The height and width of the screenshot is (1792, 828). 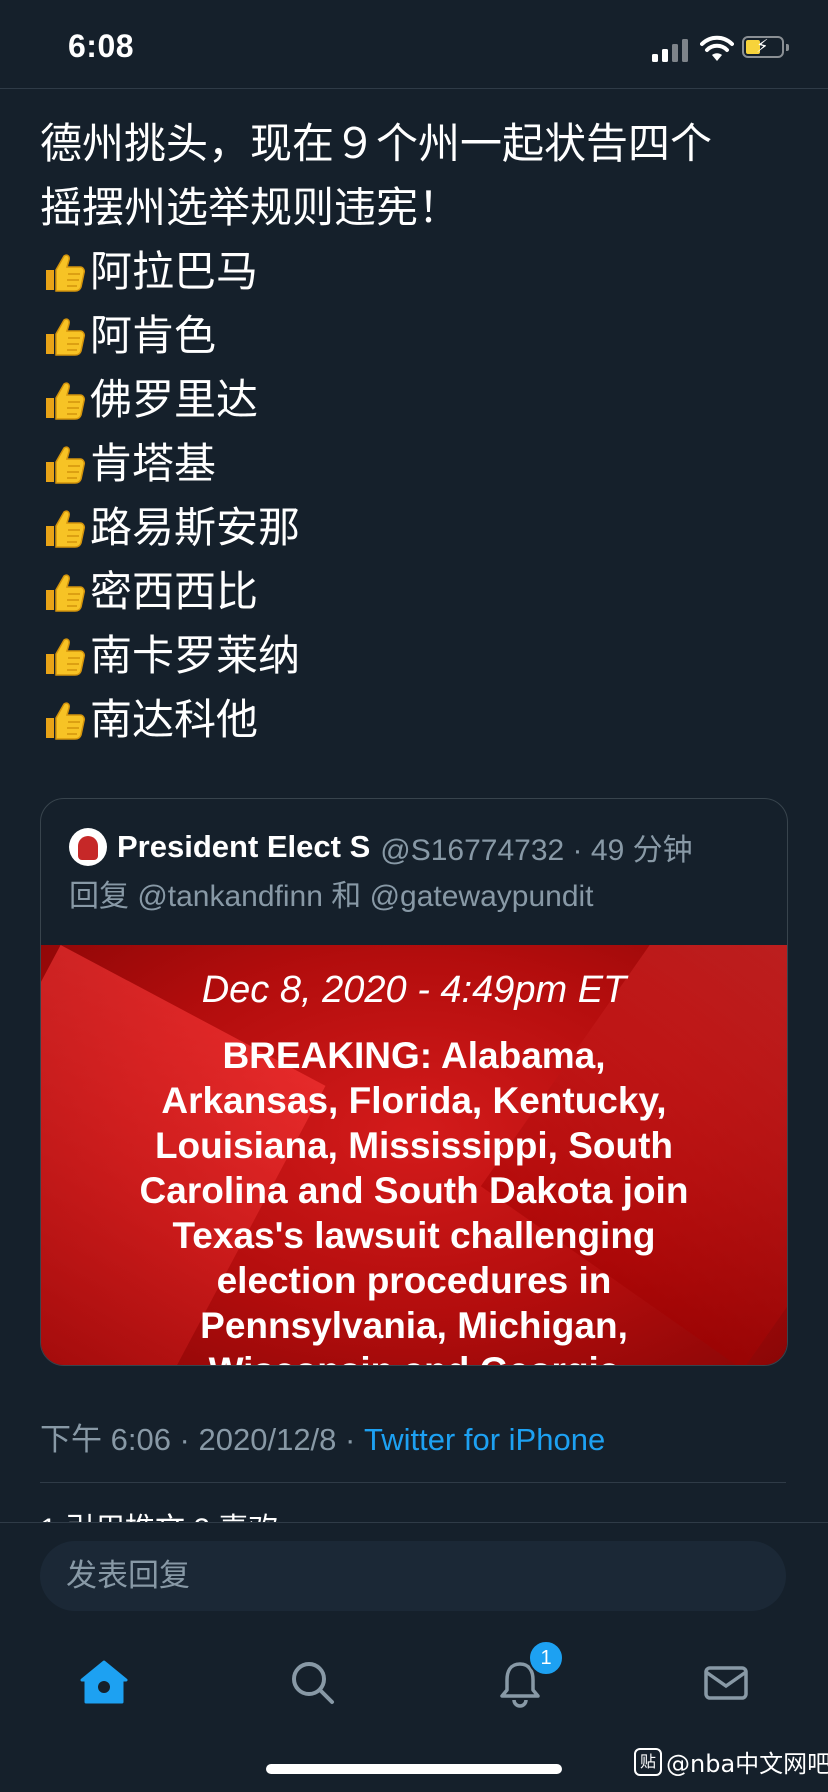 What do you see at coordinates (414, 990) in the screenshot?
I see `image-date: Dec 8, 2020 - 4:49pm ET` at bounding box center [414, 990].